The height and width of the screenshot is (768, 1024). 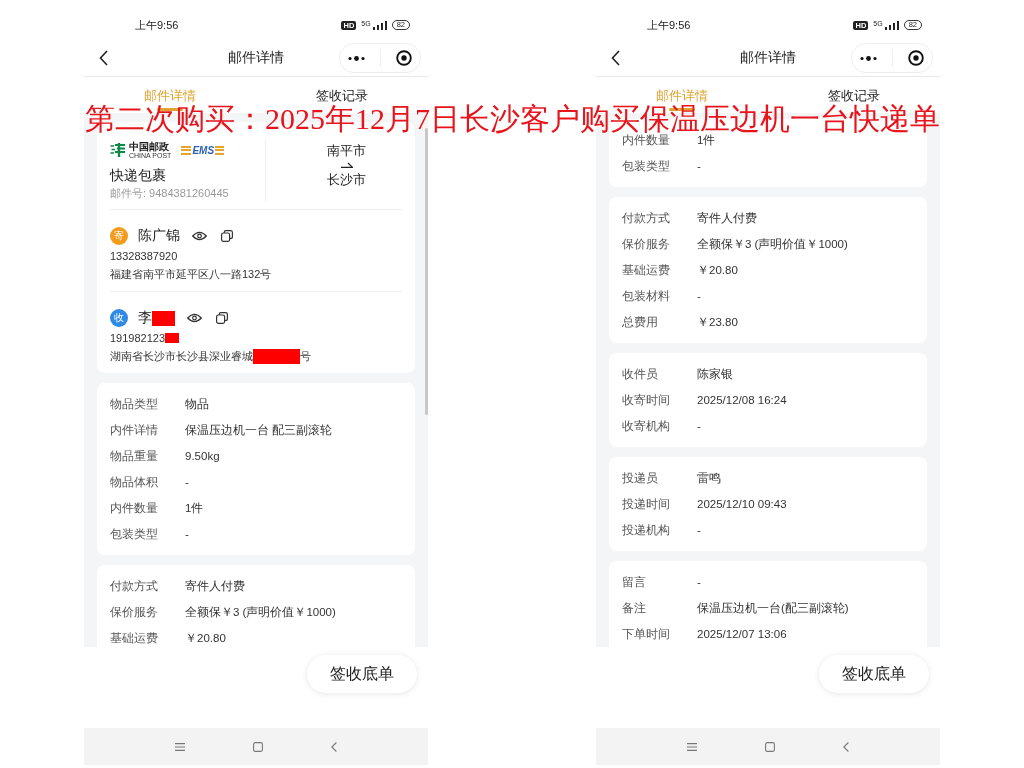 What do you see at coordinates (134, 482) in the screenshot?
I see `field-label: 物品体积` at bounding box center [134, 482].